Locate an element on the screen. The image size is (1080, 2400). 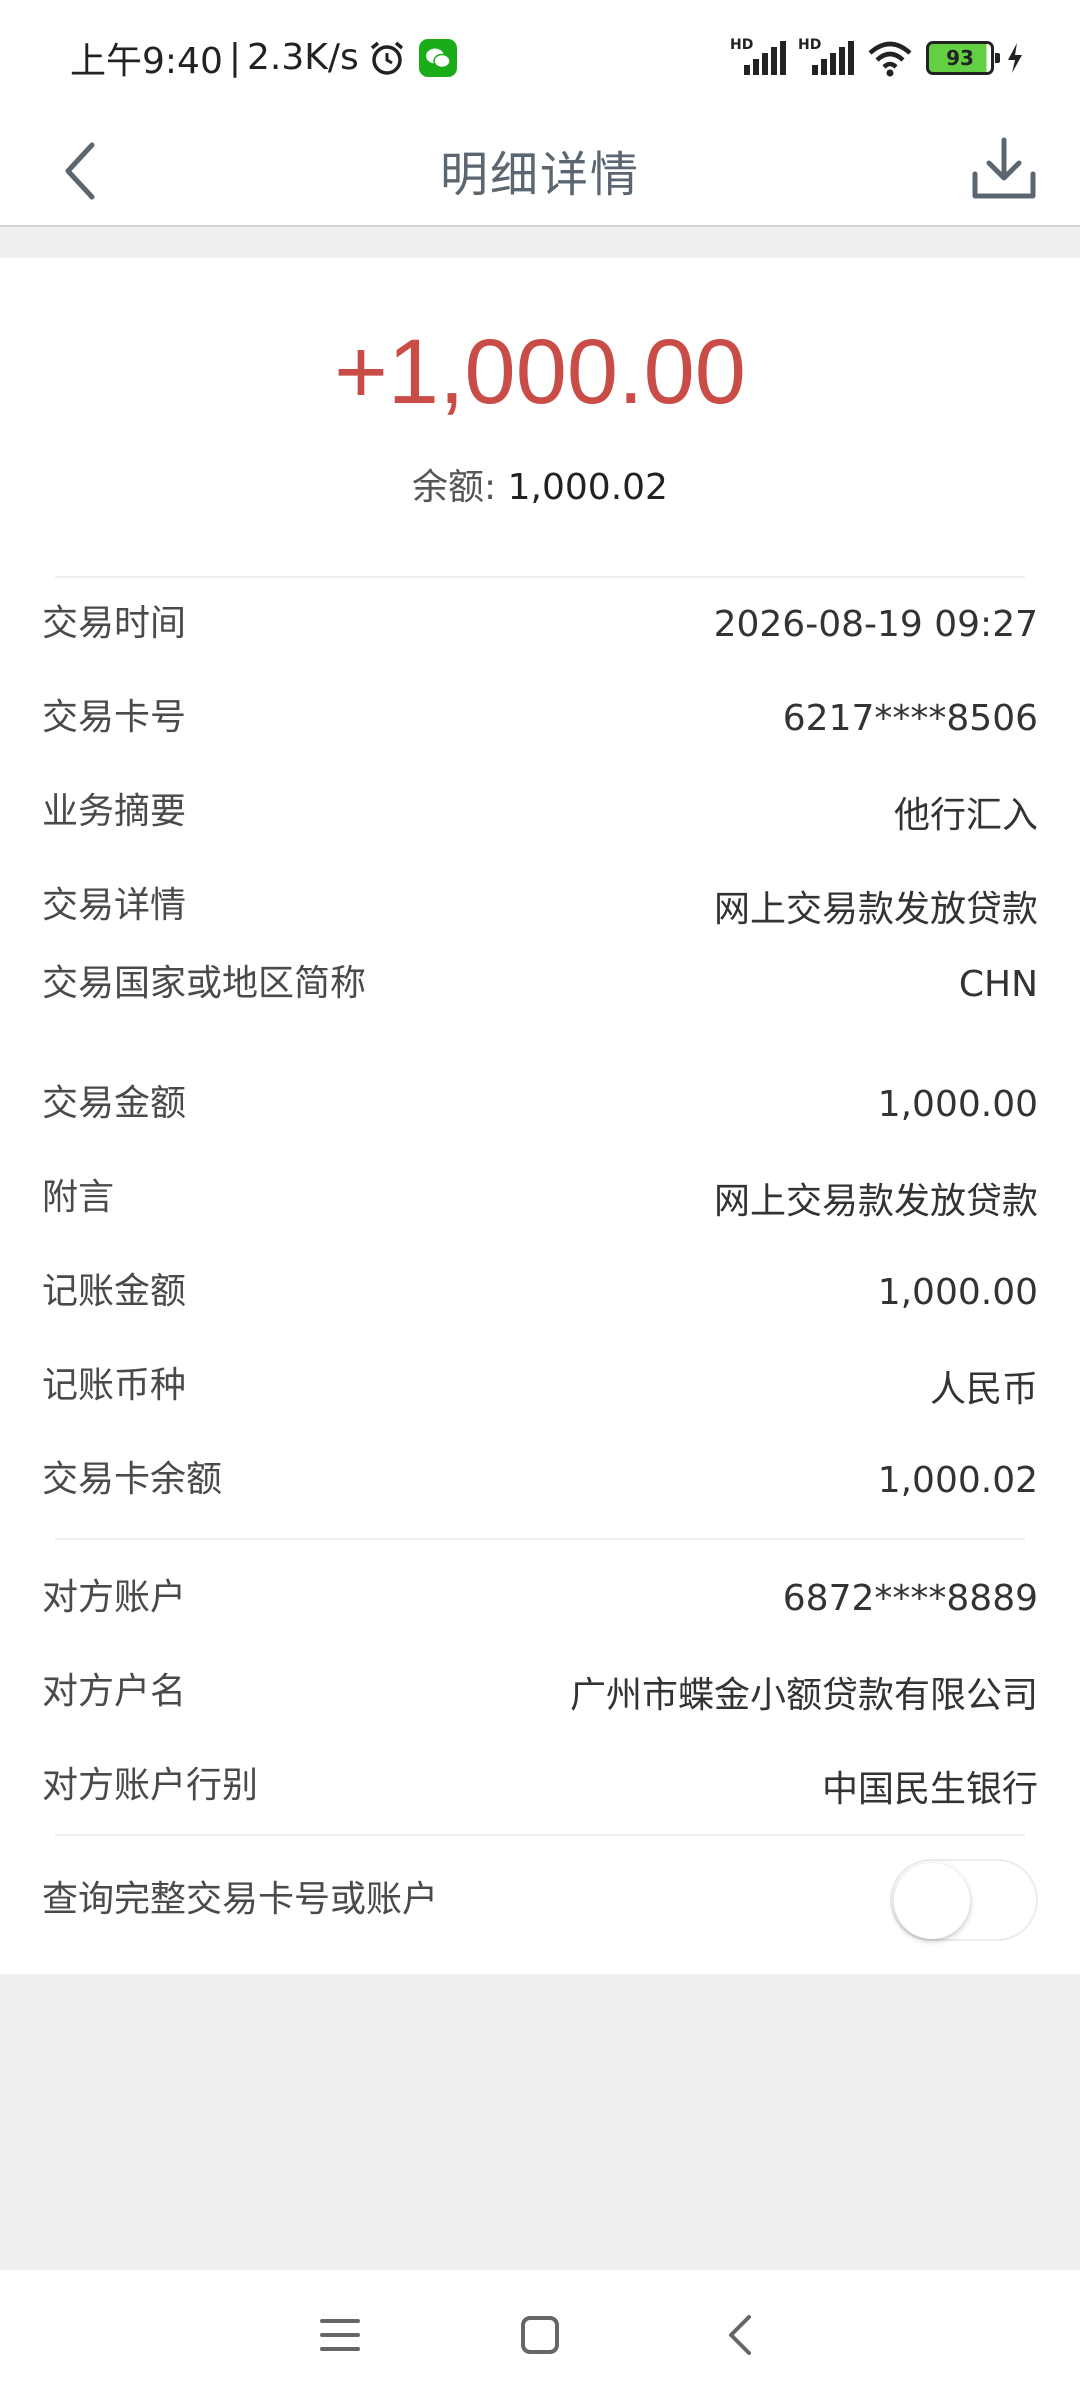
nav-bar: 明细详情 is located at coordinates (540, 171).